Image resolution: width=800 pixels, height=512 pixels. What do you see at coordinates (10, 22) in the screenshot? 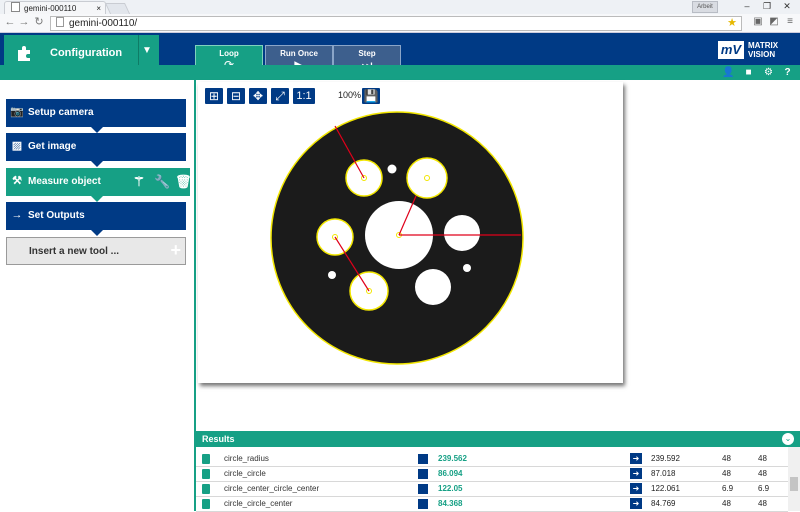
I see `back-arrow-icon: ←` at bounding box center [10, 22].